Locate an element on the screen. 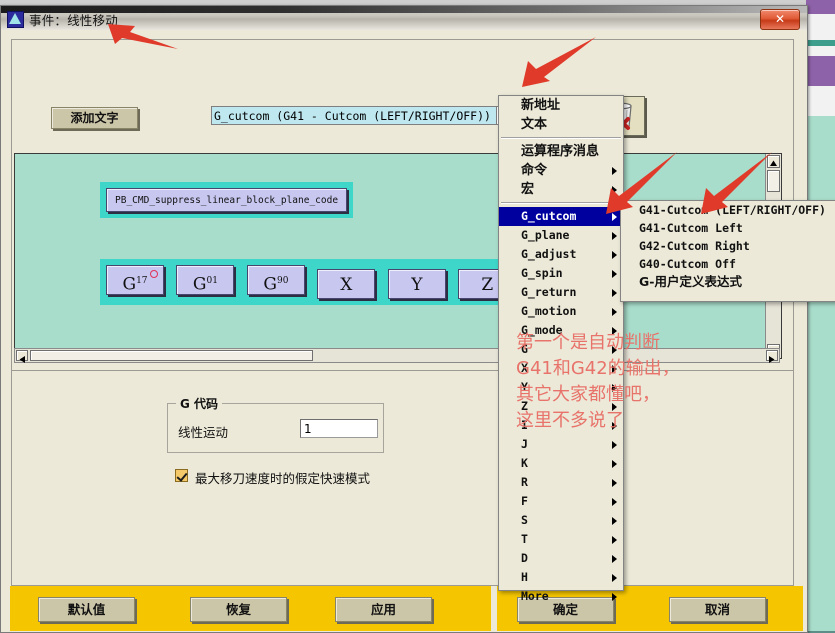  axis-node-g90-sub: 90 is located at coordinates (282, 281).